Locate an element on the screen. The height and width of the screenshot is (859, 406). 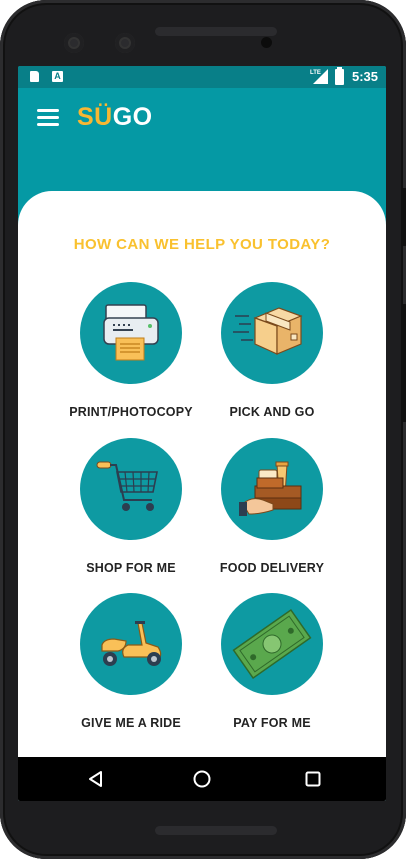
status-time: 5:35 is located at coordinates (364, 76).